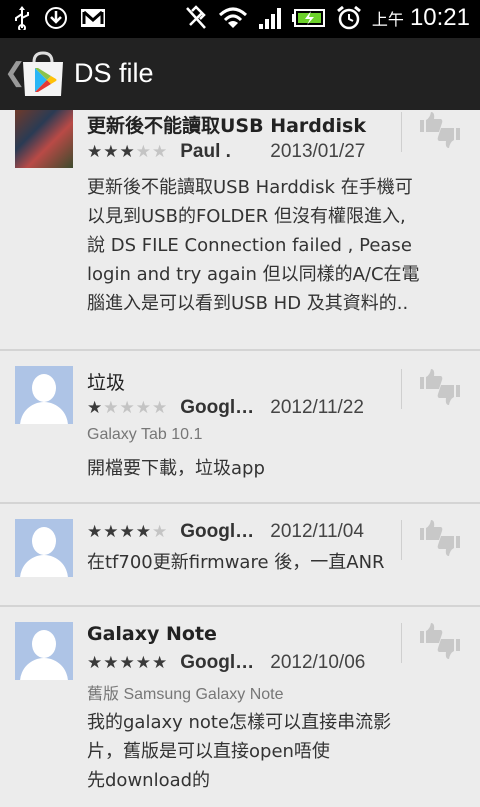 The image size is (480, 807). I want to click on download-icon, so click(56, 18).